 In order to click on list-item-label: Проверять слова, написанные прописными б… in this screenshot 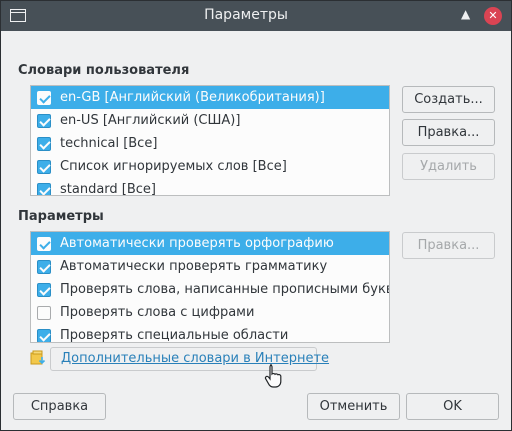, I will do `click(225, 289)`.